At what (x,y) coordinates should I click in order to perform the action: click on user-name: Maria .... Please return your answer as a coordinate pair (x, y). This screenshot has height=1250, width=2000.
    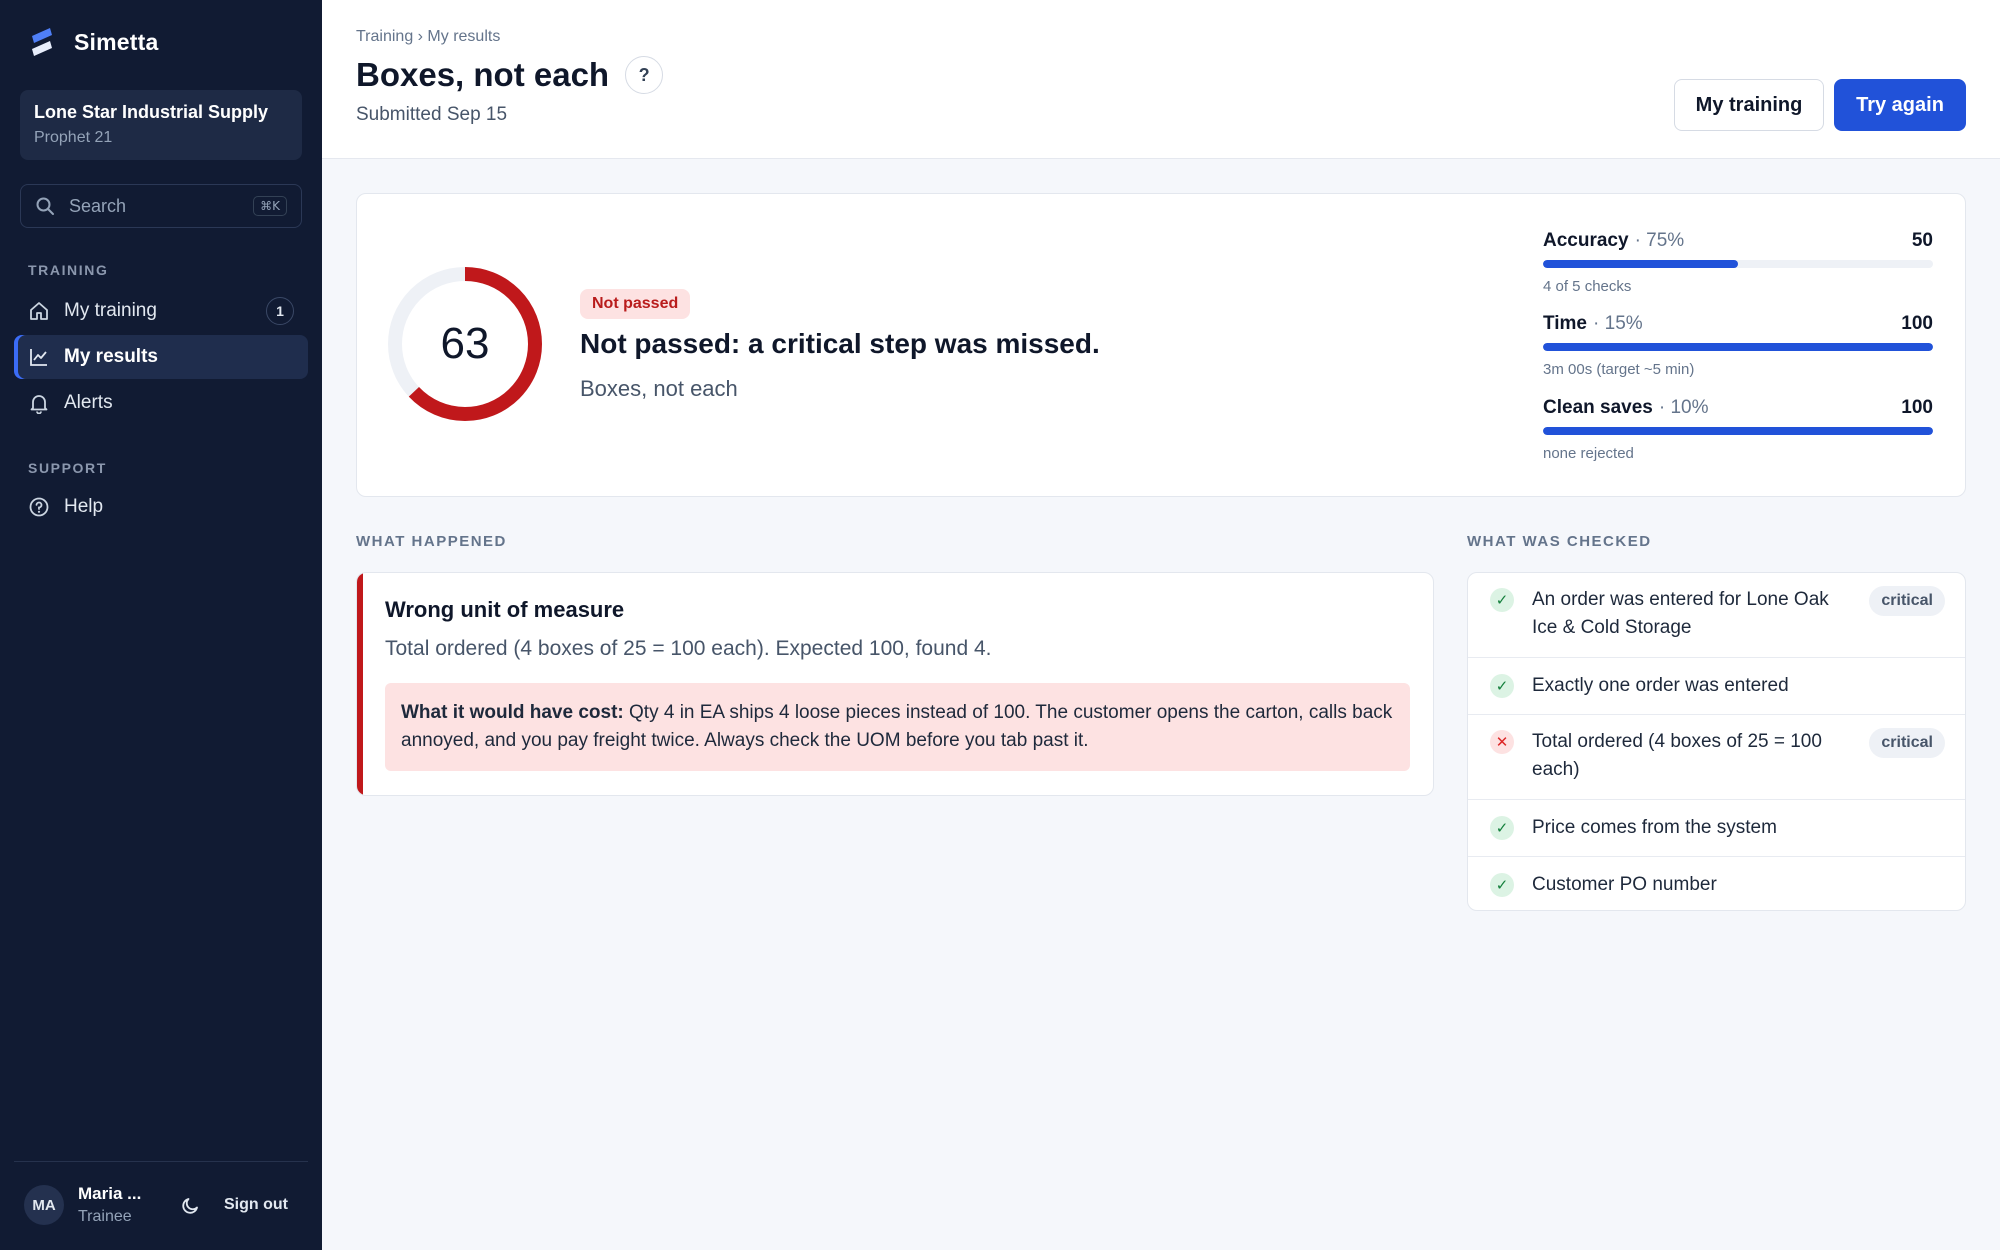
    Looking at the image, I should click on (110, 1193).